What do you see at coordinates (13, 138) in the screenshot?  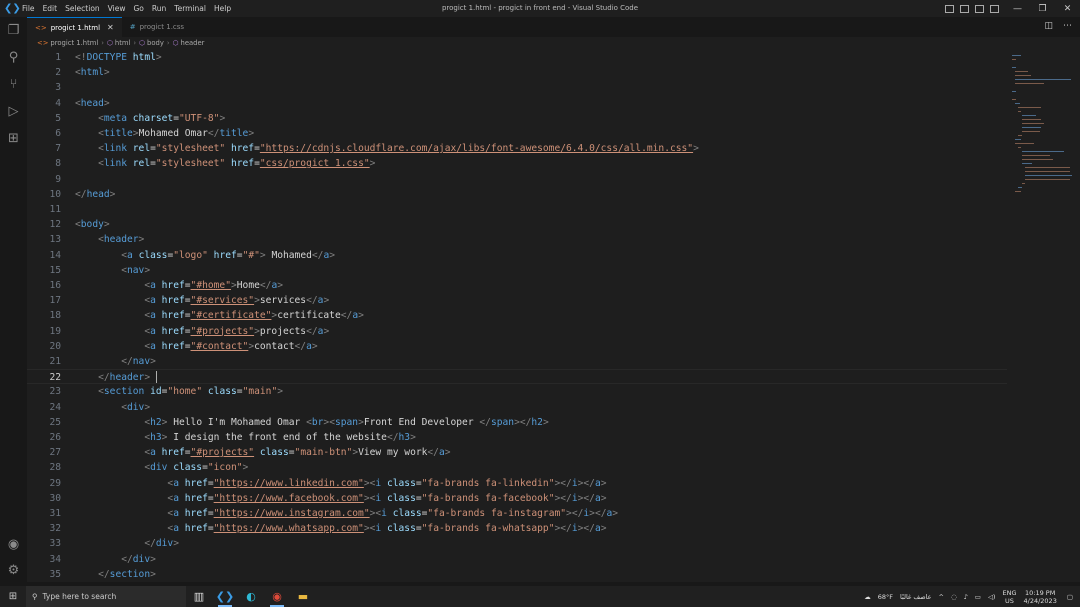 I see `extensions-icon: ⊞` at bounding box center [13, 138].